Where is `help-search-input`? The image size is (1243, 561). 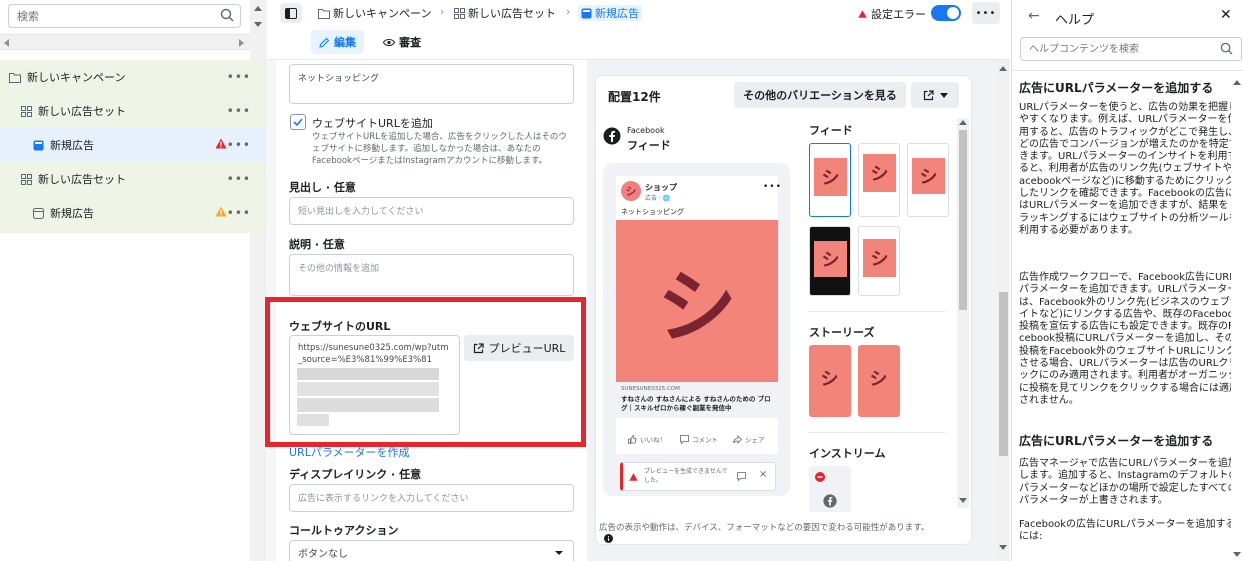 help-search-input is located at coordinates (1118, 49).